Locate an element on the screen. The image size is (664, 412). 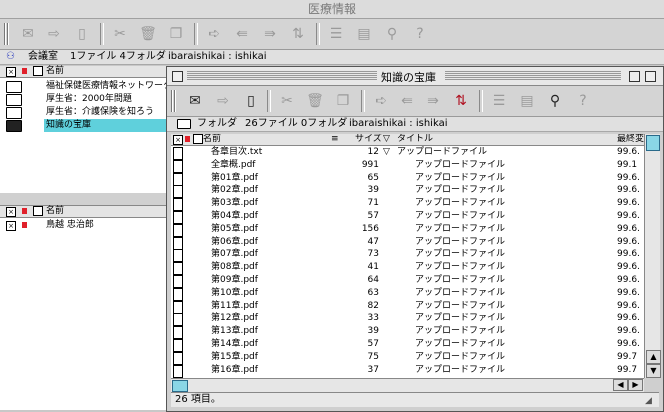
file-size: 71 is located at coordinates (373, 203).